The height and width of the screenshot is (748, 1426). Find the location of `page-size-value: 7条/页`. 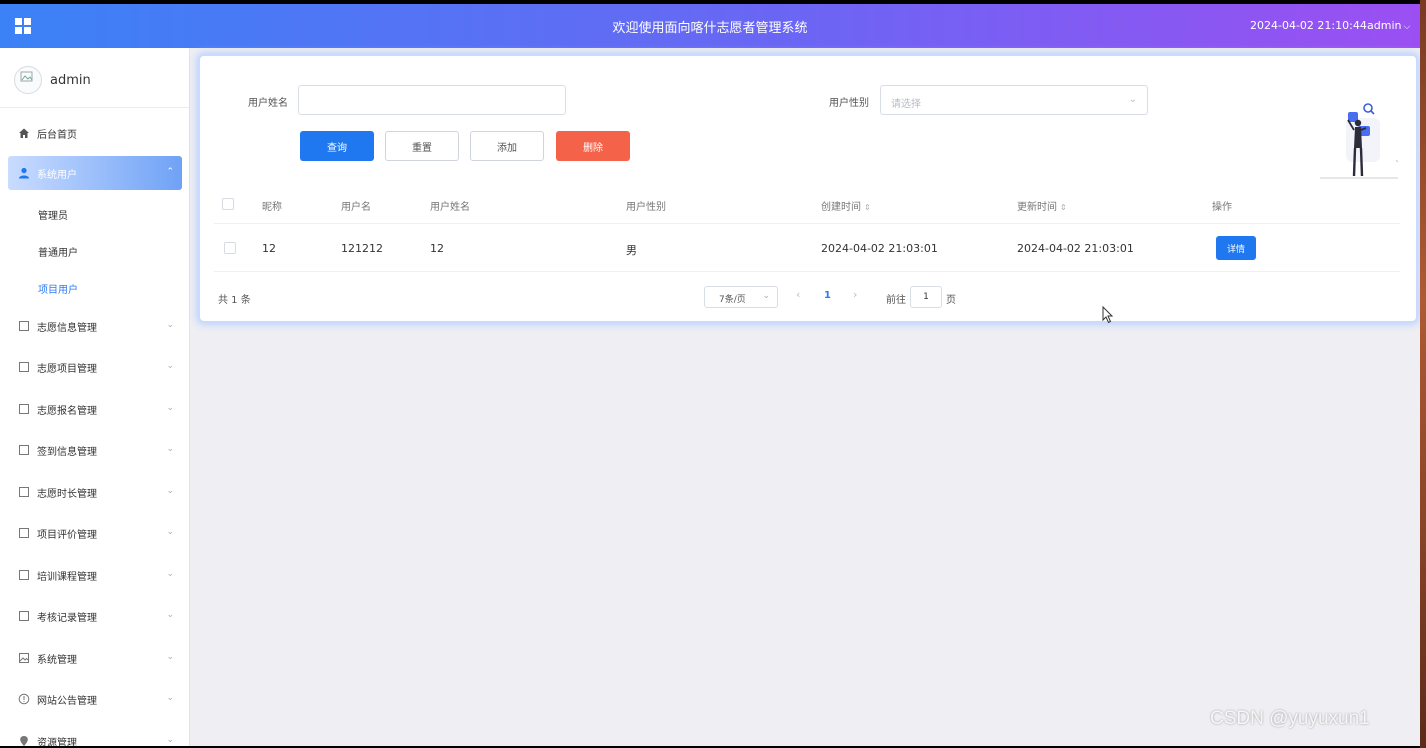

page-size-value: 7条/页 is located at coordinates (732, 300).